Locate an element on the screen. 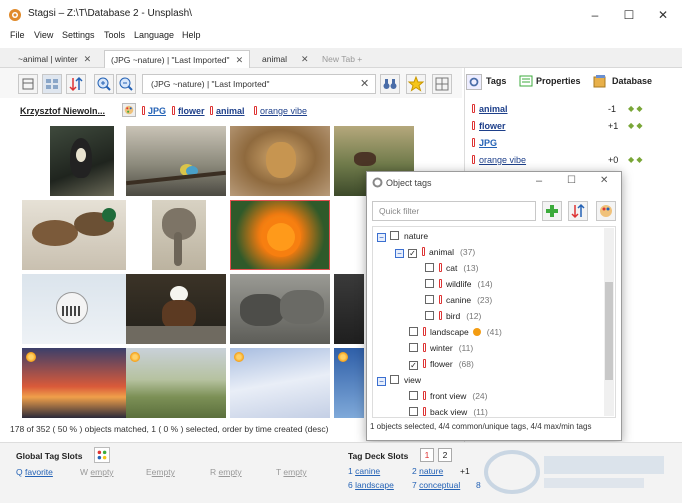 This screenshot has height=503, width=682. deck-page-2: 2 is located at coordinates (445, 455).